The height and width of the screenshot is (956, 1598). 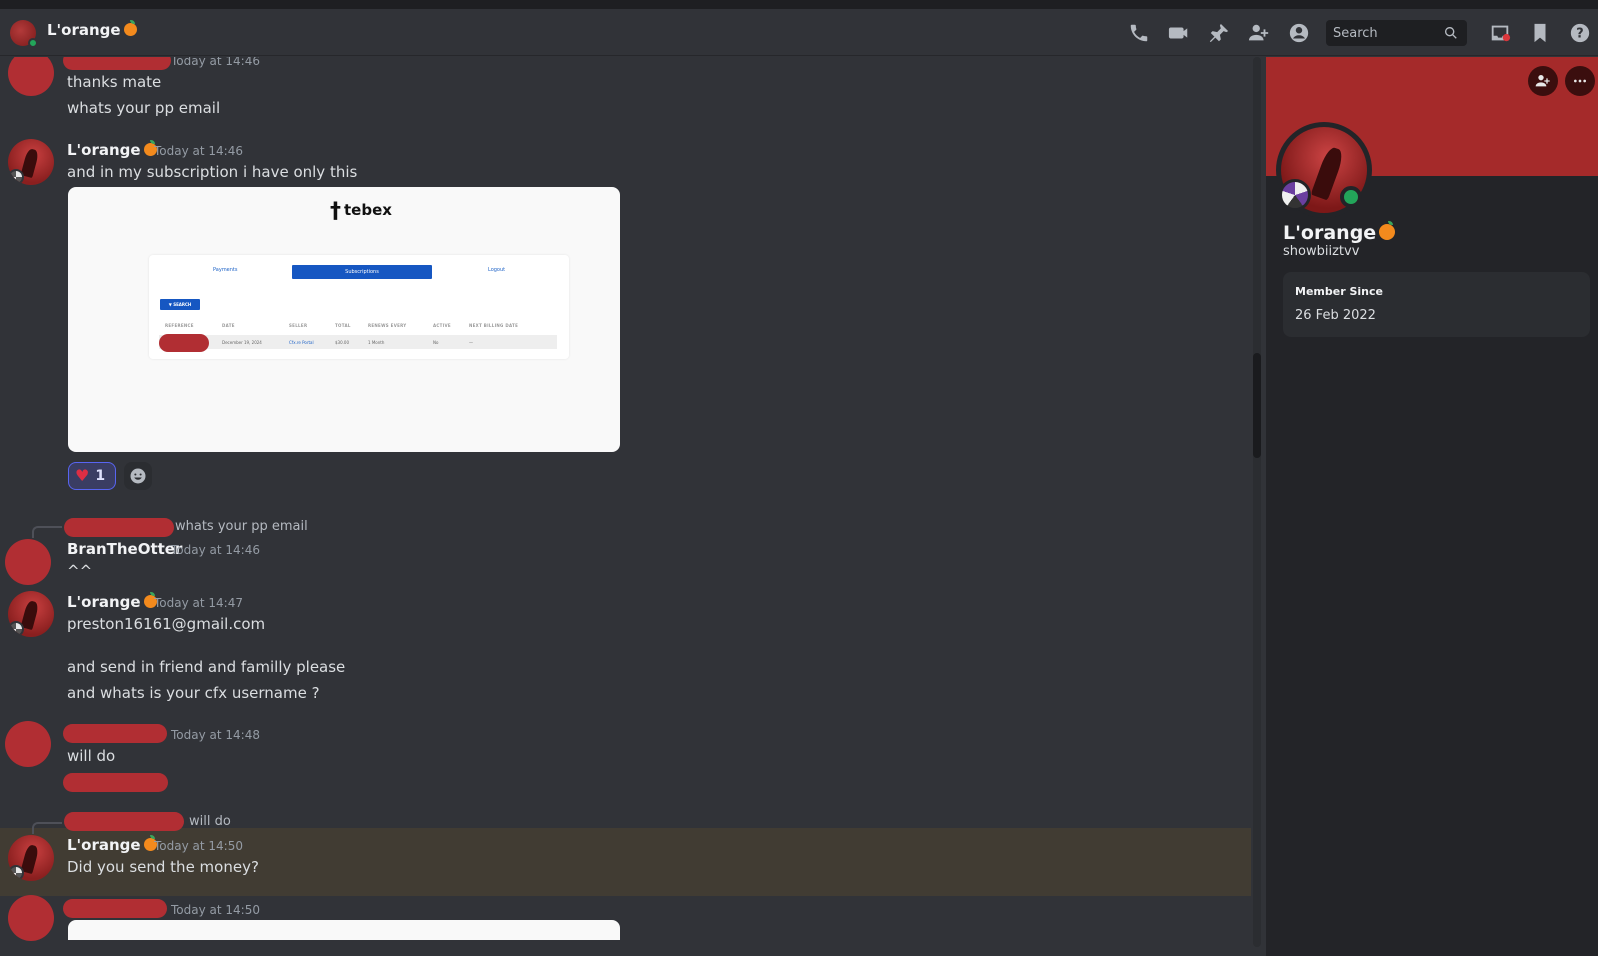 What do you see at coordinates (342, 342) in the screenshot?
I see `tebex-cell: $30.00` at bounding box center [342, 342].